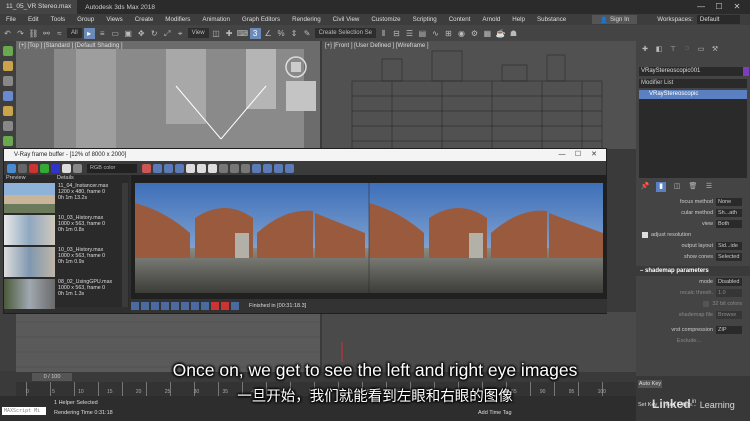 The width and height of the screenshot is (750, 421). I want to click on workspaces-dropdown: Default, so click(718, 19).